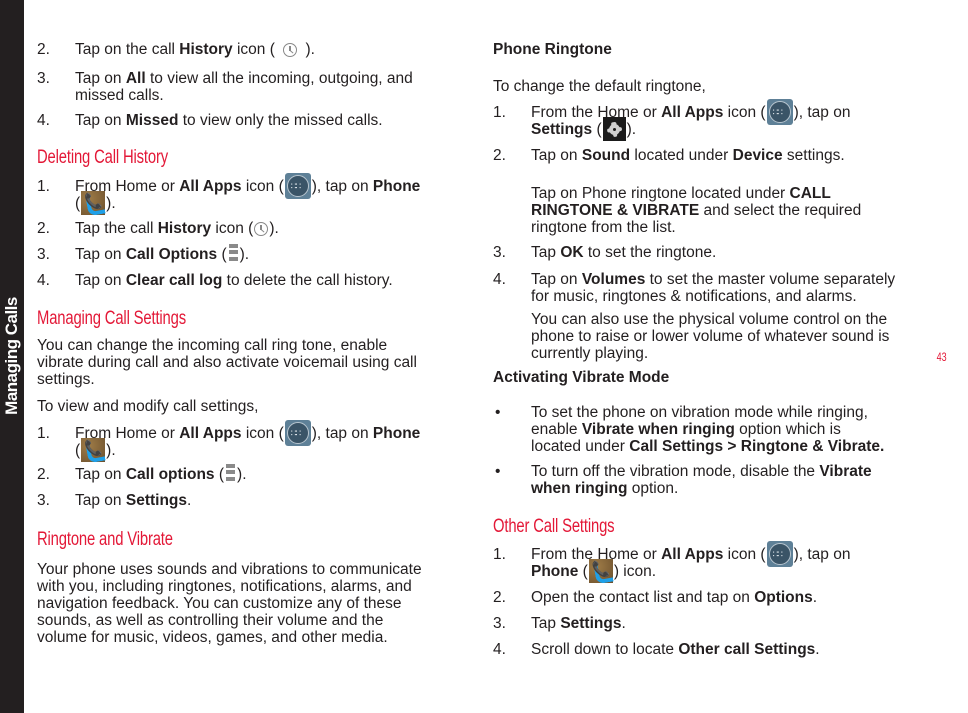 The image size is (968, 713). What do you see at coordinates (941, 357) in the screenshot?
I see `page-number: 43` at bounding box center [941, 357].